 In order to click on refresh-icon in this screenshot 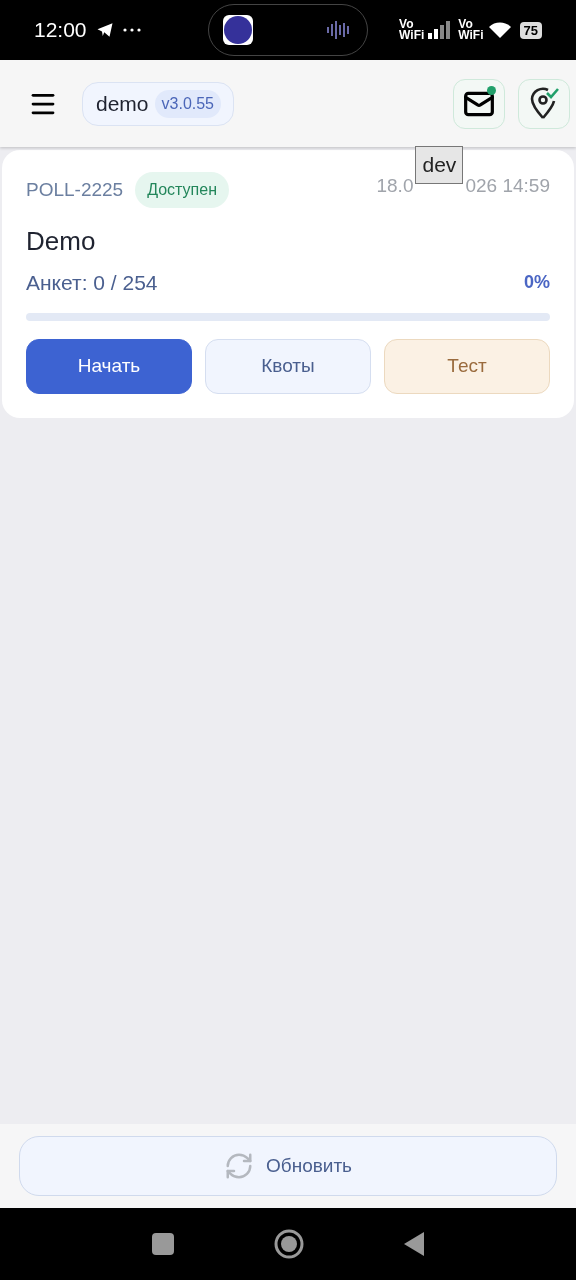, I will do `click(239, 1166)`.